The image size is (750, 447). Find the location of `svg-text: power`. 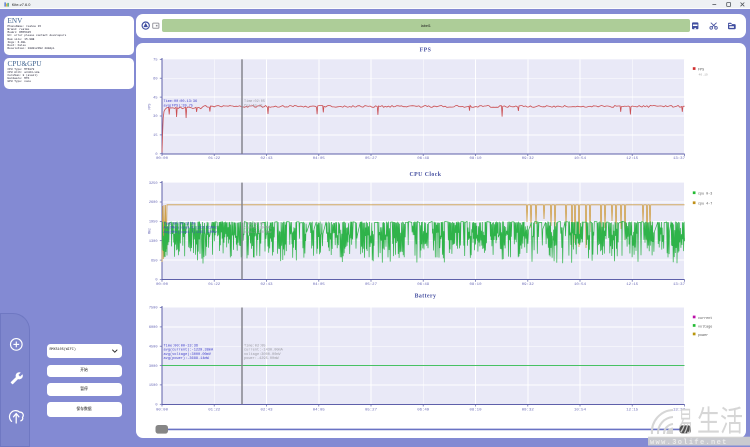

svg-text: power is located at coordinates (703, 335).